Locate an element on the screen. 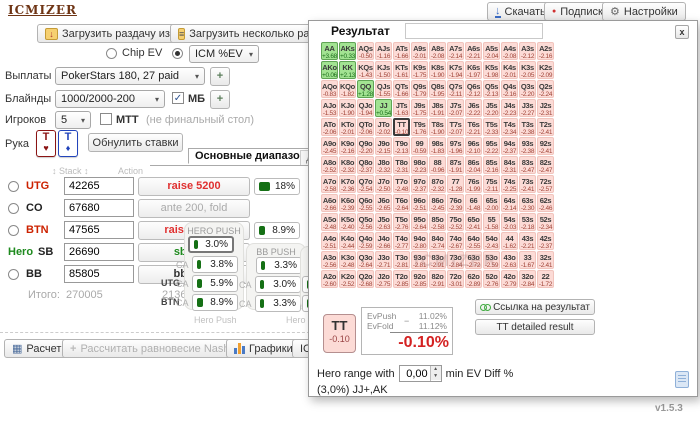 The height and width of the screenshot is (426, 700). grid-cell-63s: 63s -2.30 is located at coordinates (527, 203).